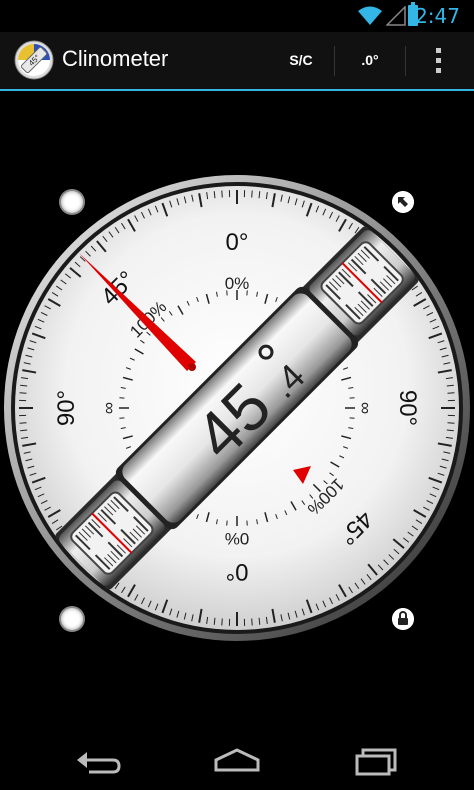 The image size is (474, 790). Describe the element at coordinates (98, 761) in the screenshot. I see `back-icon` at that location.